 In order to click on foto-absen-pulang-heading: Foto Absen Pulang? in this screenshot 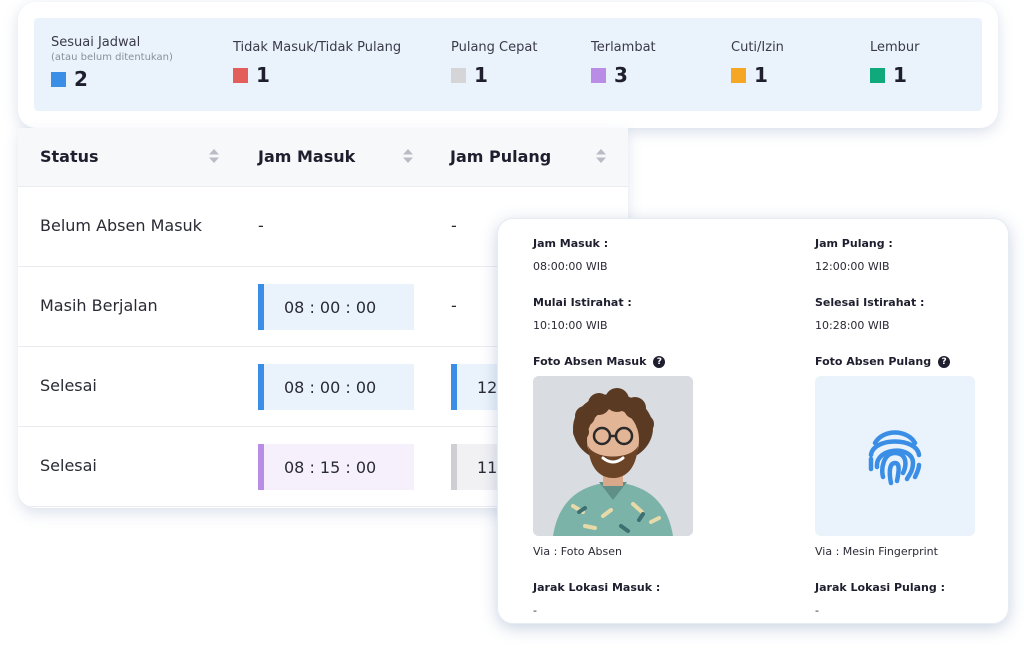, I will do `click(883, 361)`.